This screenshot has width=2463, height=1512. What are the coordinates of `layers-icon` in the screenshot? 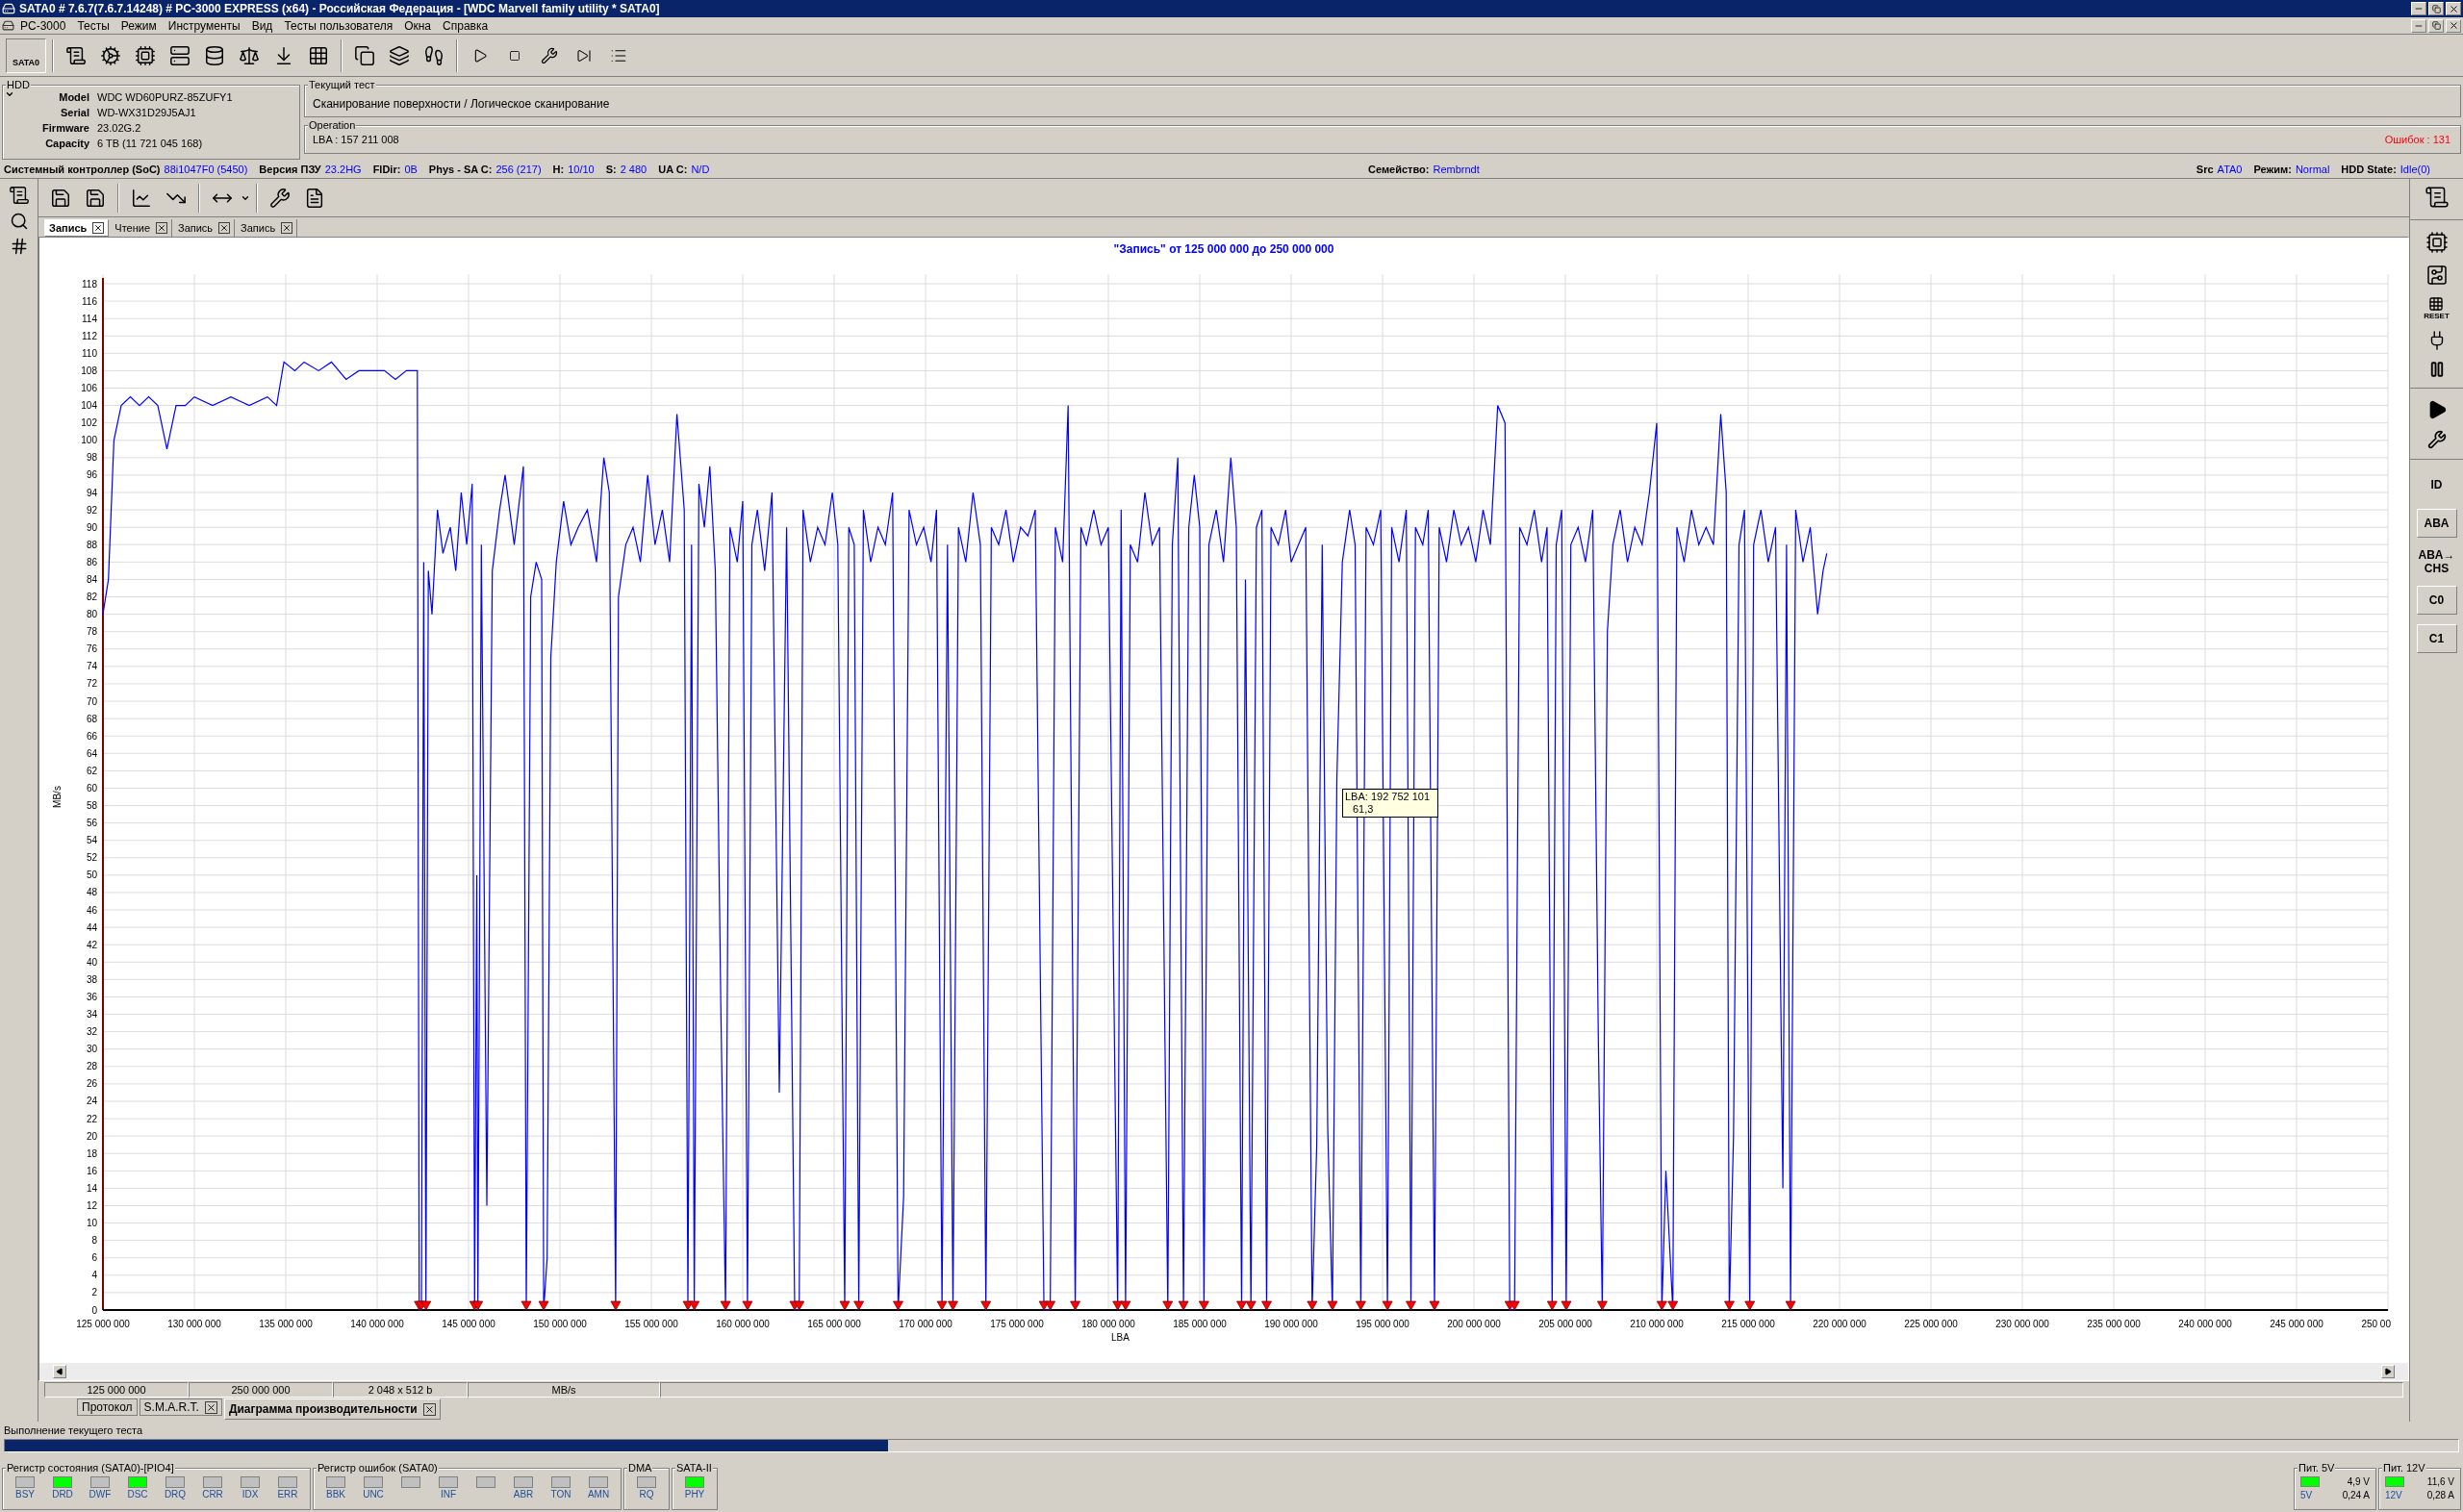 It's located at (399, 55).